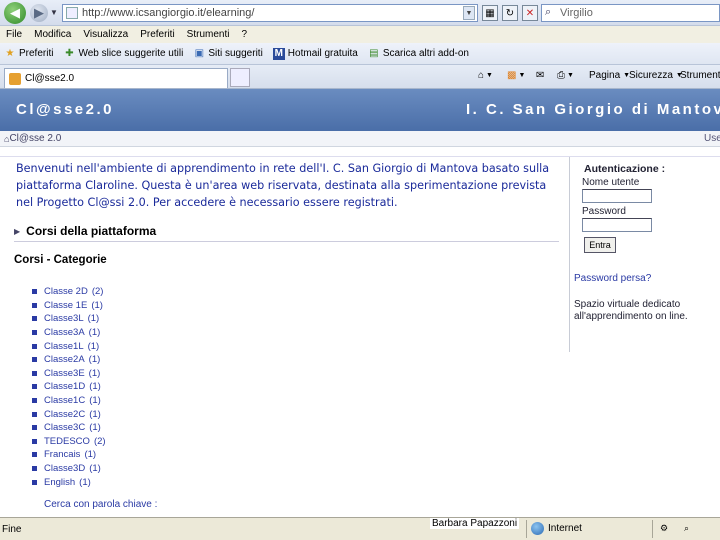 The width and height of the screenshot is (720, 540). Describe the element at coordinates (617, 196) in the screenshot. I see `username-input` at that location.